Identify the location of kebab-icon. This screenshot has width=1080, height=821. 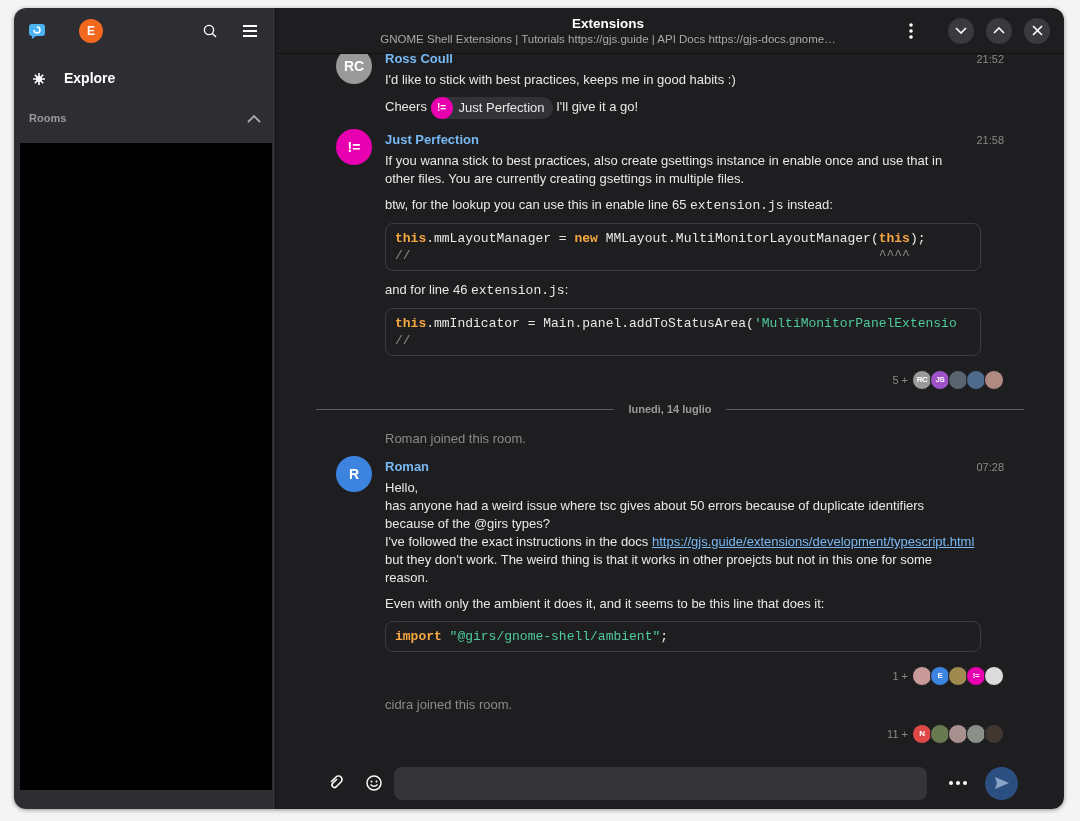
(911, 30).